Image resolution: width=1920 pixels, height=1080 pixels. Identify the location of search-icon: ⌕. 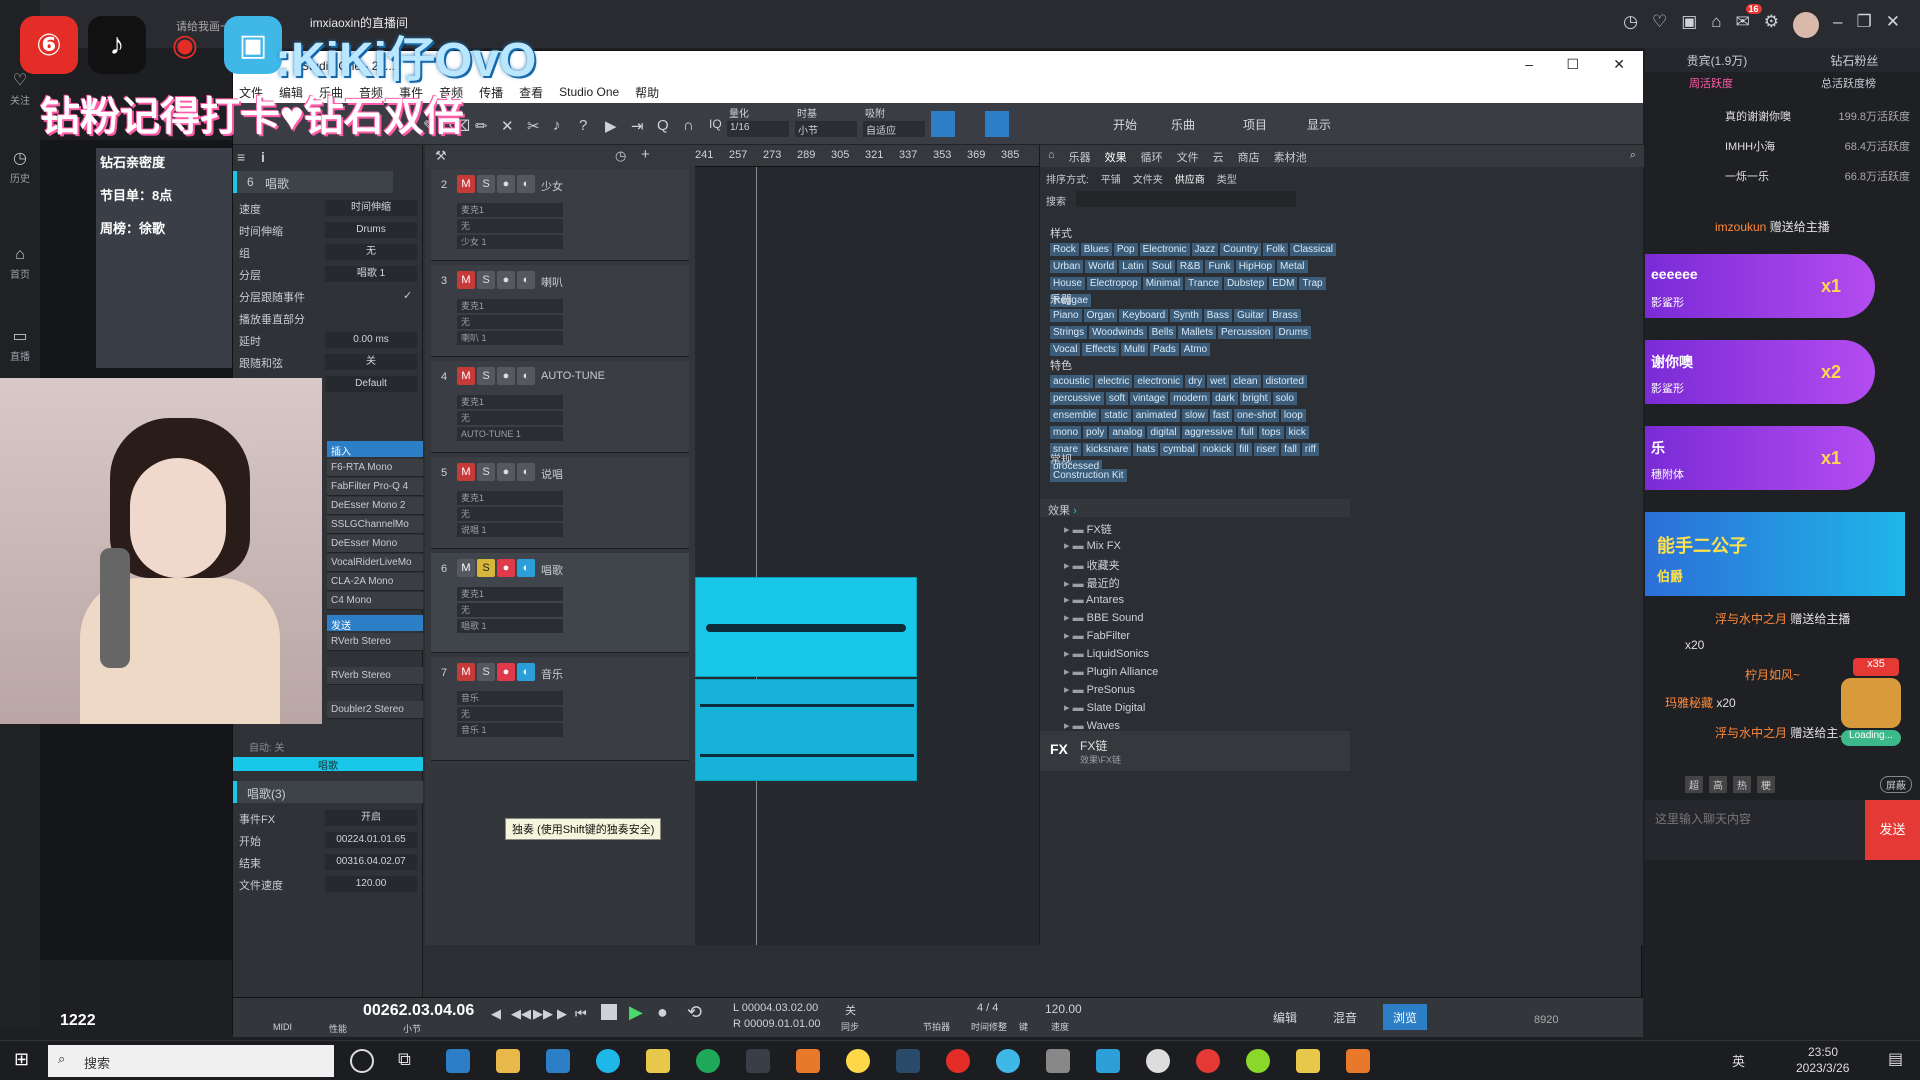
(1633, 156).